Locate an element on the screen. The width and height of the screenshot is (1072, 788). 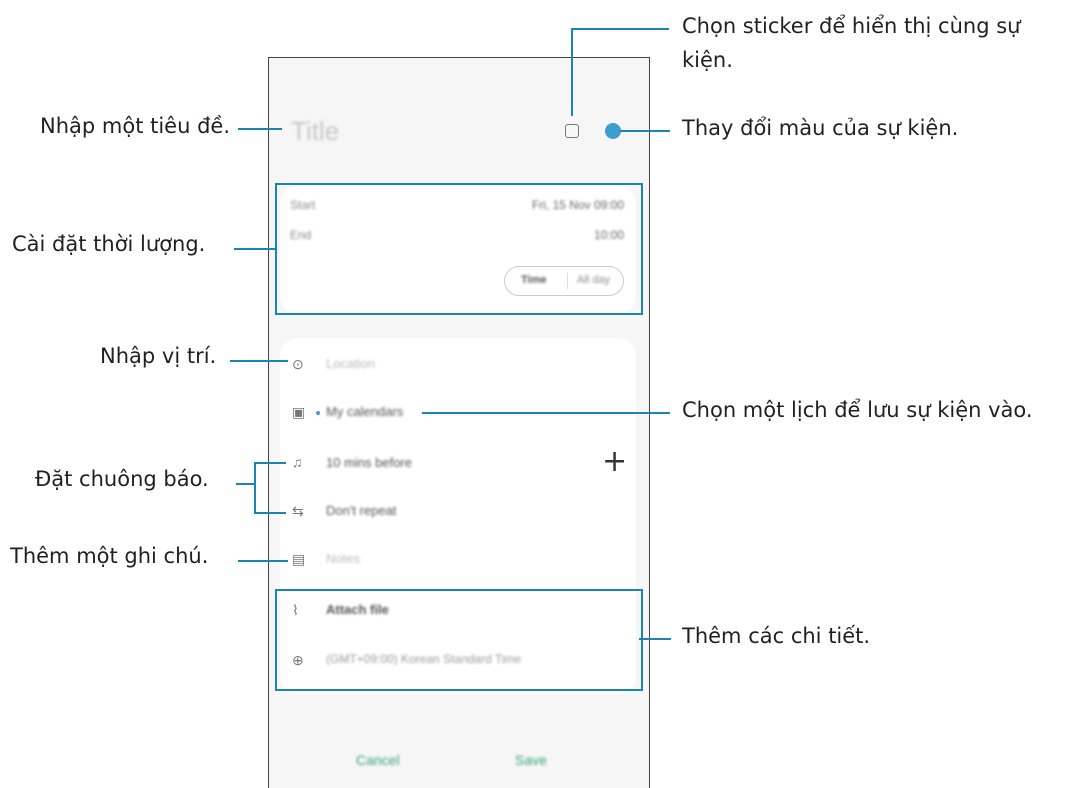
annotation-sticker-1: Chọn sticker để hiển thị cùng sự is located at coordinates (851, 26).